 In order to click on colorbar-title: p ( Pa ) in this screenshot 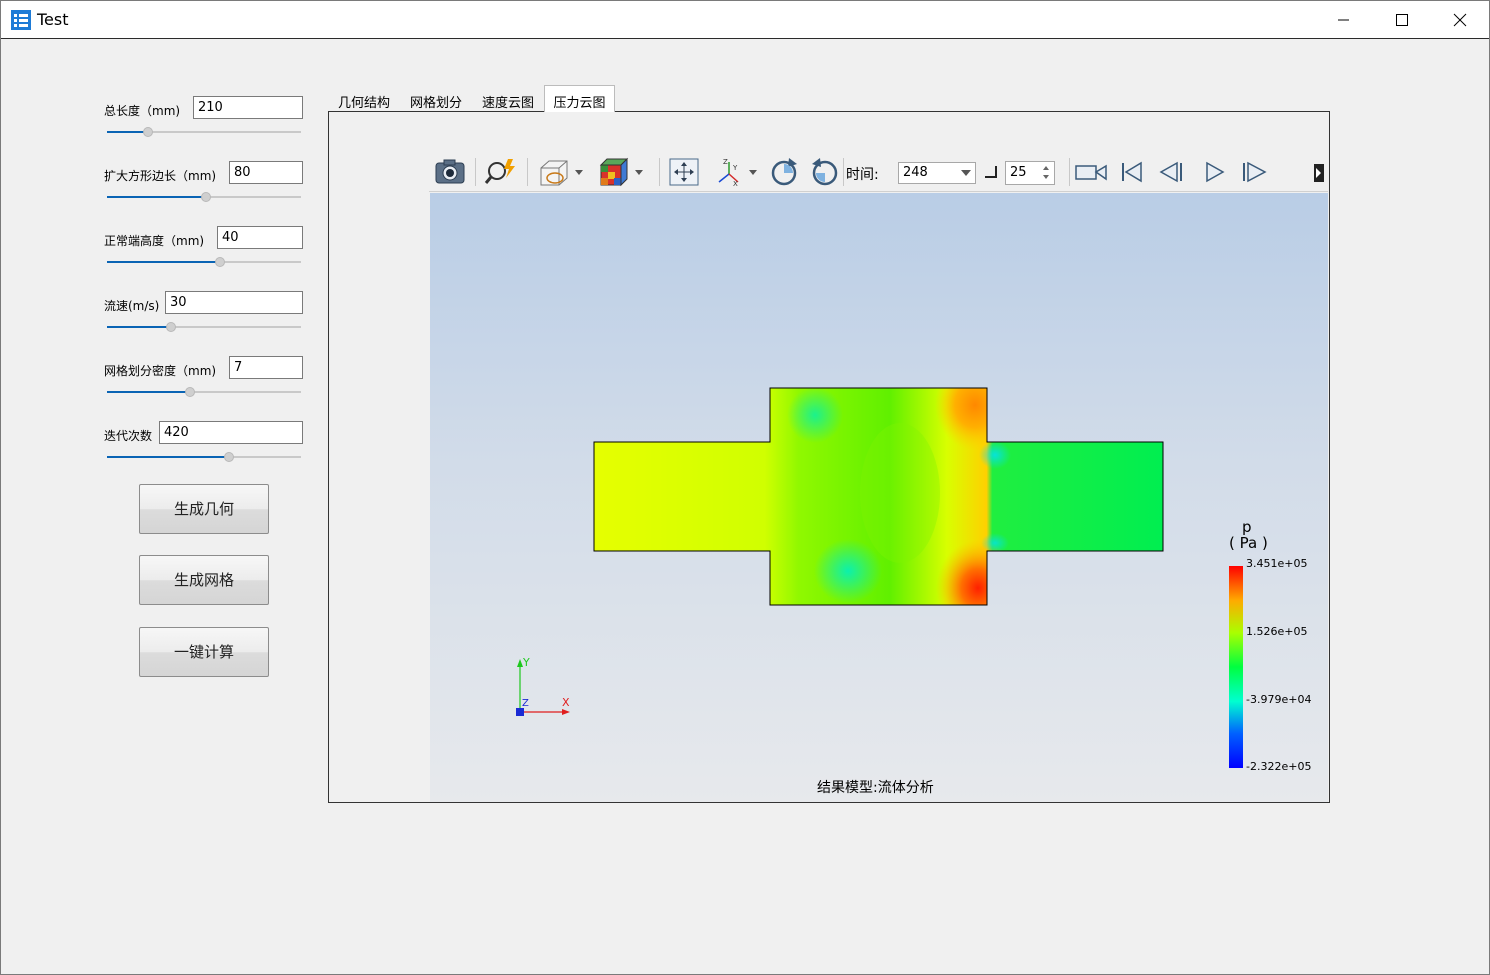, I will do `click(1249, 535)`.